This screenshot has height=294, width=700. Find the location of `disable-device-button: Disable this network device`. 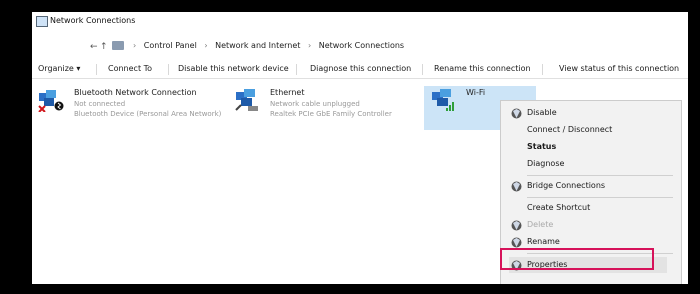

disable-device-button: Disable this network device is located at coordinates (233, 68).